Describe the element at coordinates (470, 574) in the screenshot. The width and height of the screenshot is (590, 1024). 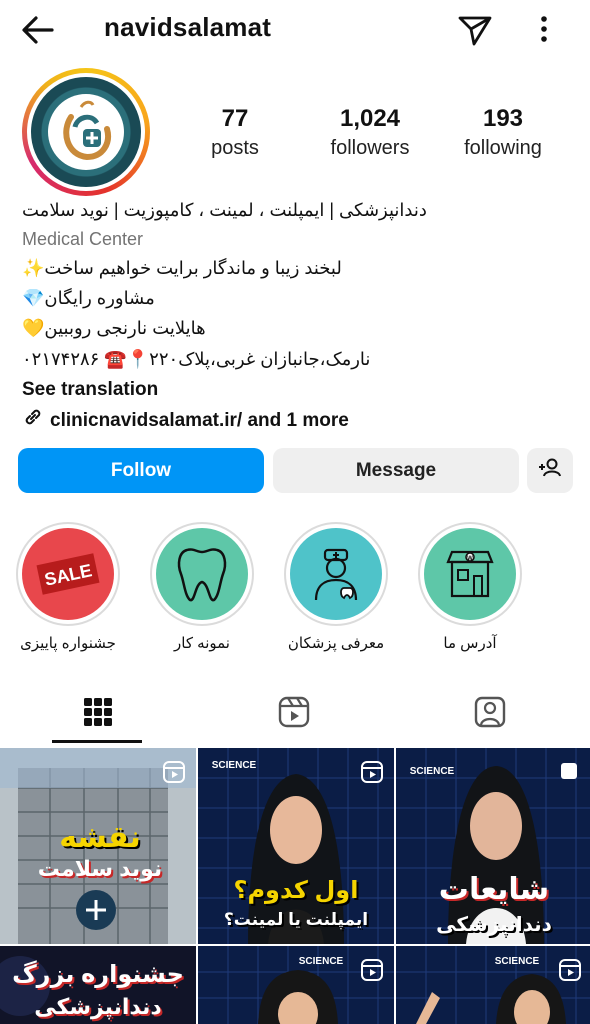
I see `clinic-building-icon: W` at that location.